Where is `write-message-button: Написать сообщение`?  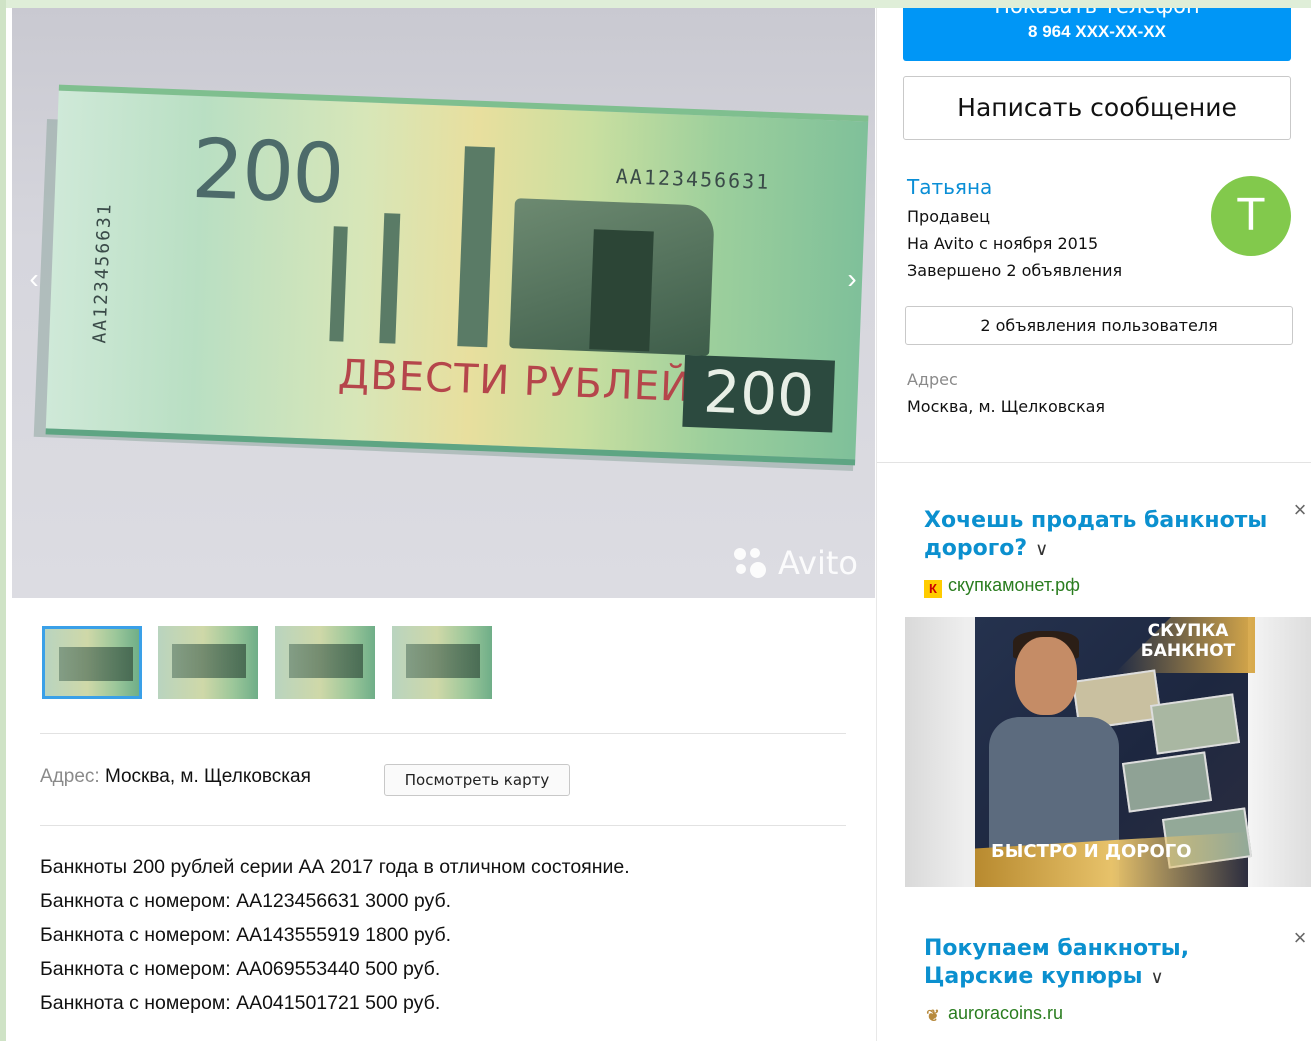
write-message-button: Написать сообщение is located at coordinates (1097, 108).